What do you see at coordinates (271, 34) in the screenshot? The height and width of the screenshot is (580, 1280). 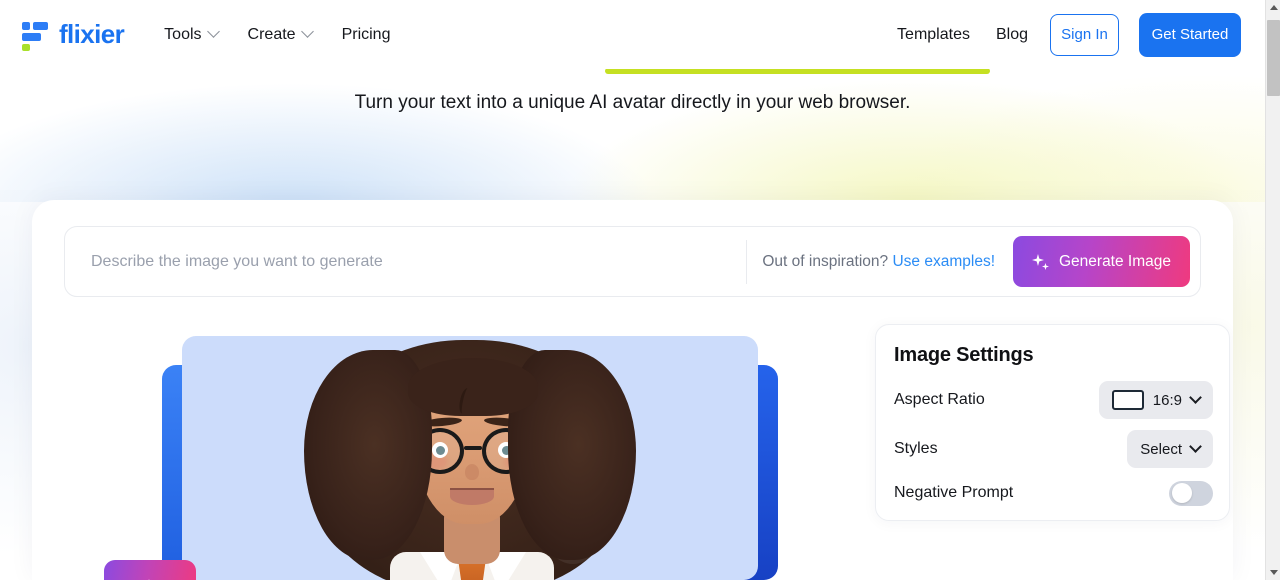 I see `nav-item-label: Create` at bounding box center [271, 34].